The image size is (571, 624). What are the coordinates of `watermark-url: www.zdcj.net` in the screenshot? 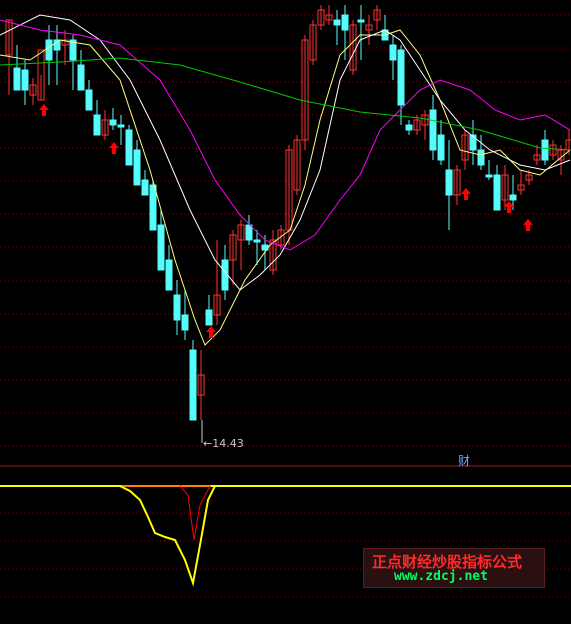 It's located at (441, 576).